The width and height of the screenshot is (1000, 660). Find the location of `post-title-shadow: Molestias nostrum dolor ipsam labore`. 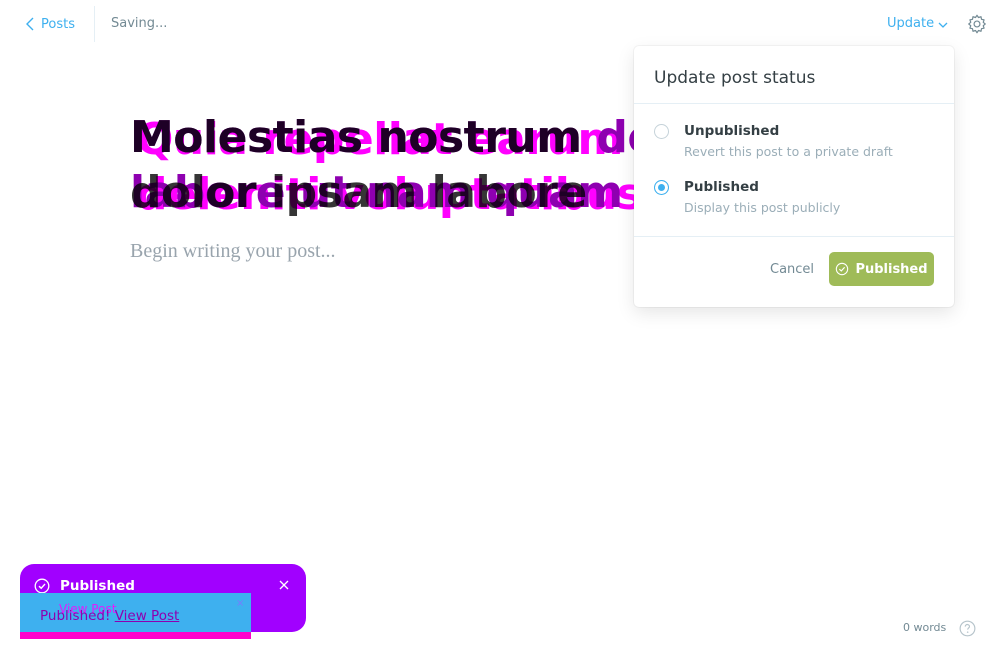

post-title-shadow: Molestias nostrum dolor ipsam labore is located at coordinates (358, 165).